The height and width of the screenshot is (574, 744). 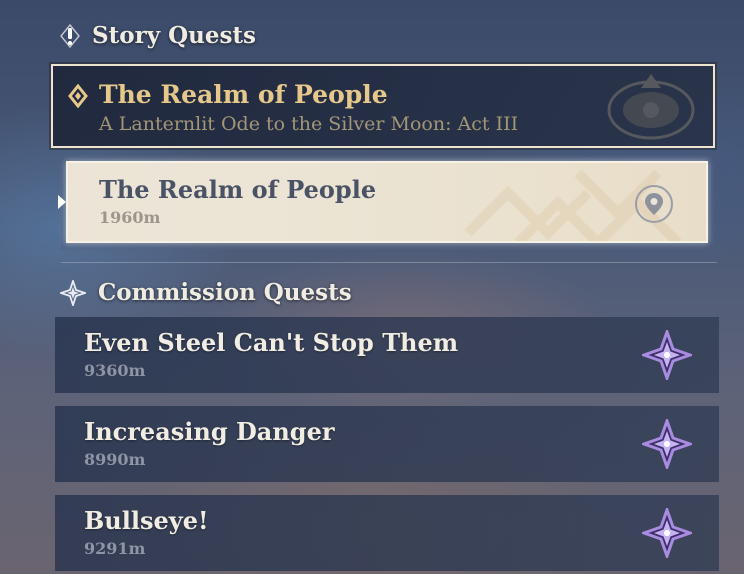 What do you see at coordinates (115, 370) in the screenshot?
I see `commission-quest-distance: 9360m` at bounding box center [115, 370].